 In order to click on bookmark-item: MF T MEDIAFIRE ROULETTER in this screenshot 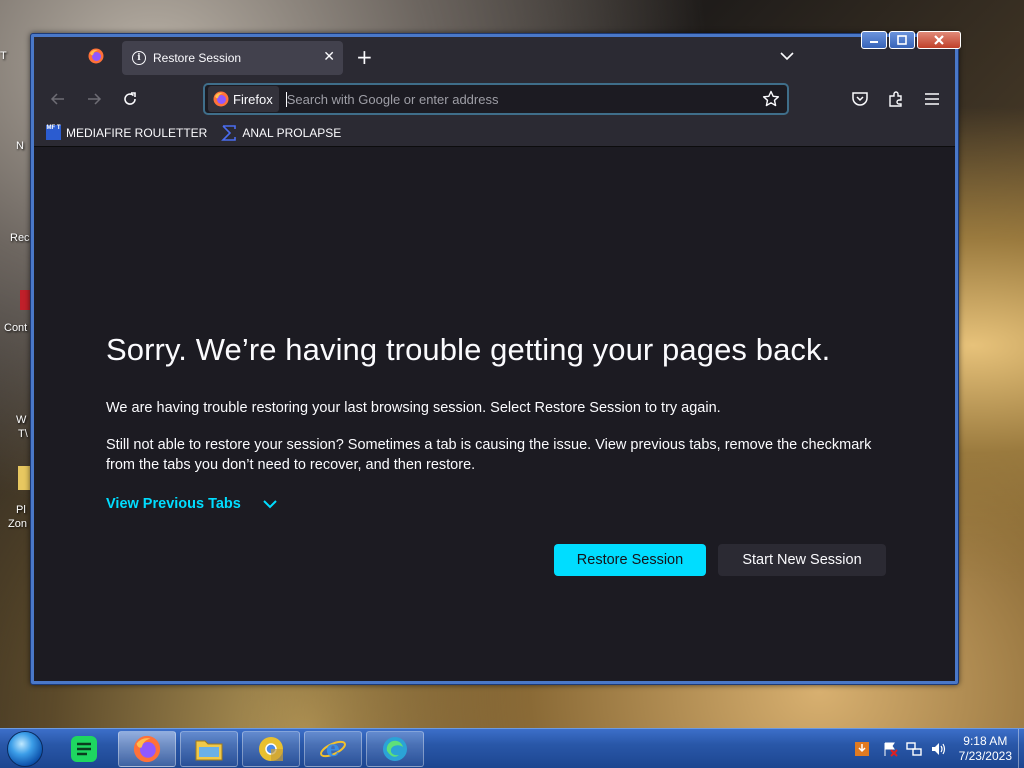, I will do `click(126, 132)`.